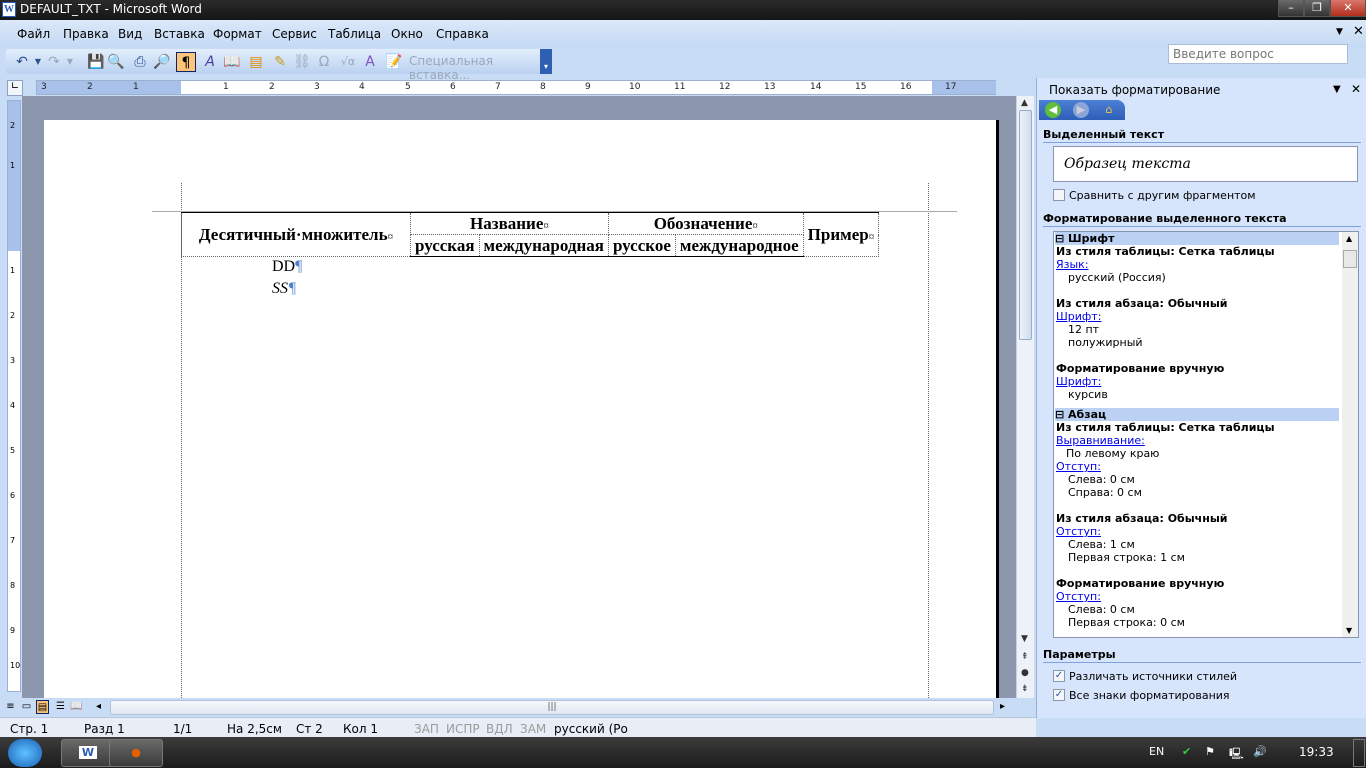  Describe the element at coordinates (1024, 639) in the screenshot. I see `scroll-down-icon: ▼` at that location.